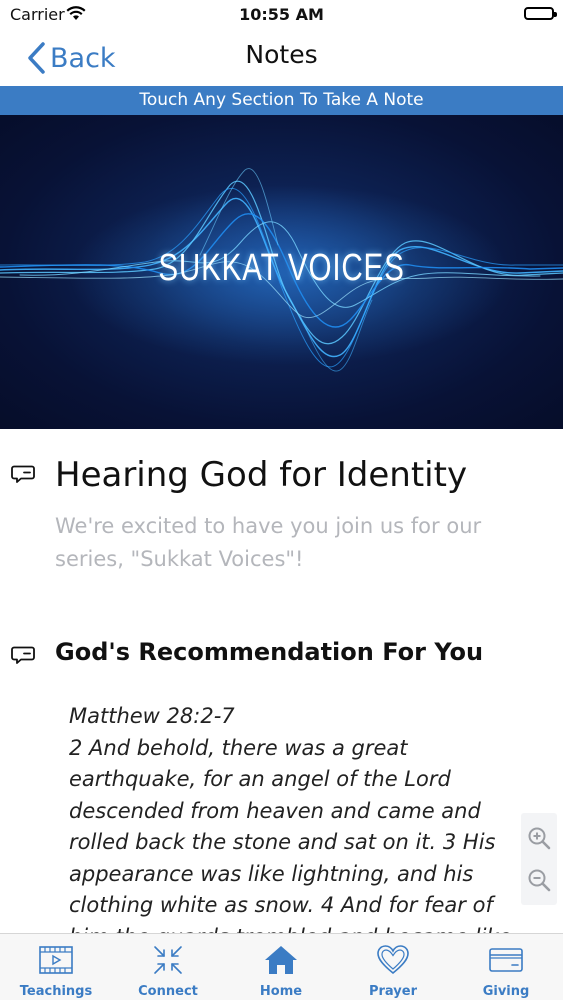 Image resolution: width=563 pixels, height=1001 pixels. What do you see at coordinates (539, 880) in the screenshot?
I see `zoom-out-icon` at bounding box center [539, 880].